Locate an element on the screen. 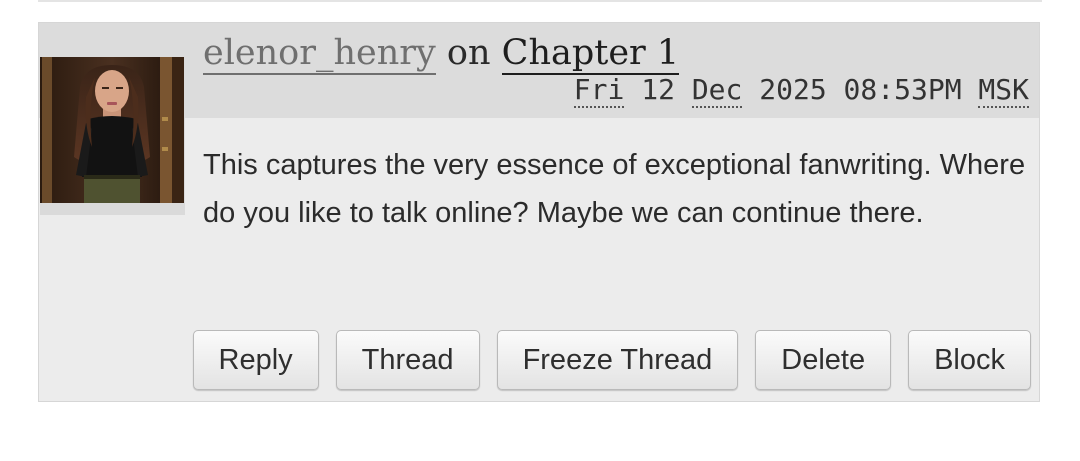 The height and width of the screenshot is (461, 1080). comment-datetime: Fri 12 Dec 2025 08:53PM MSK is located at coordinates (801, 90).